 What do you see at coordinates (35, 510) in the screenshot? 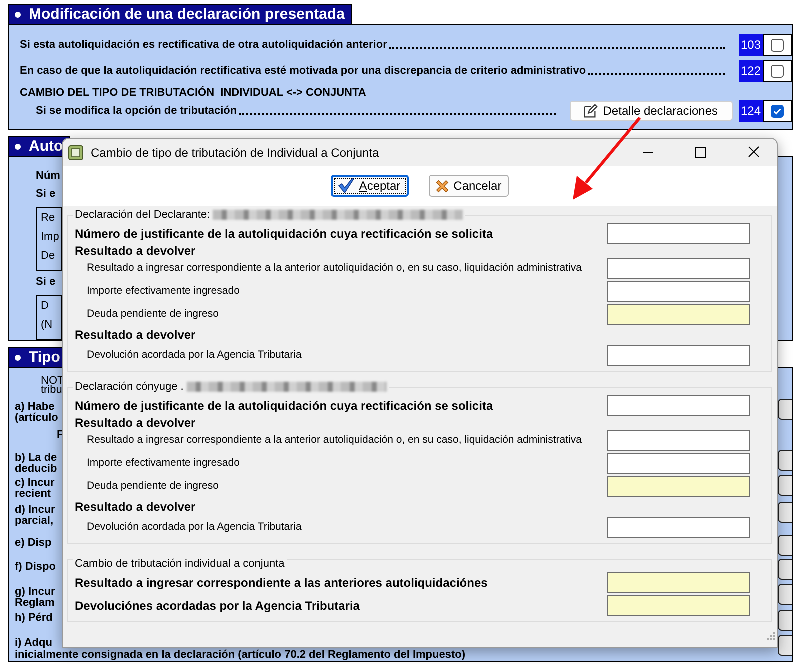
I see `text-fragment: d) Incur` at bounding box center [35, 510].